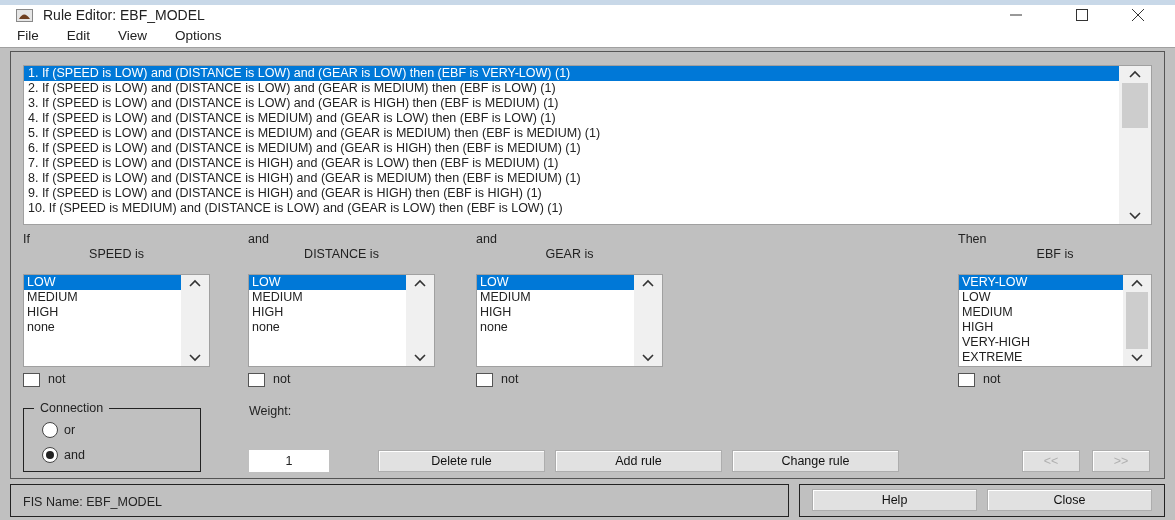 The width and height of the screenshot is (1175, 520). Describe the element at coordinates (569, 254) in the screenshot. I see `variable-label: GEAR is` at that location.